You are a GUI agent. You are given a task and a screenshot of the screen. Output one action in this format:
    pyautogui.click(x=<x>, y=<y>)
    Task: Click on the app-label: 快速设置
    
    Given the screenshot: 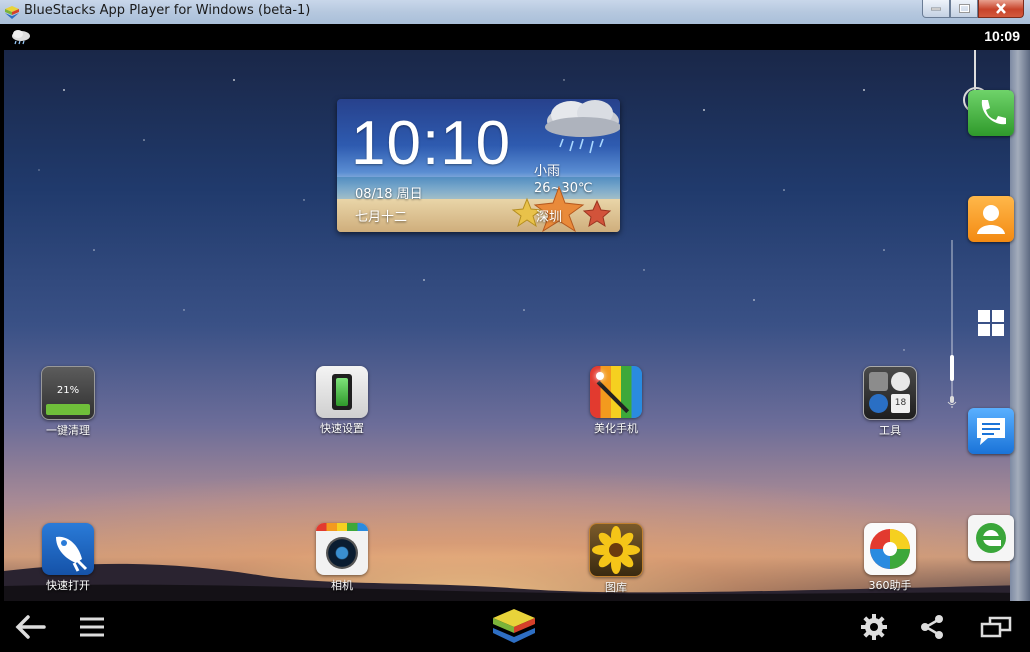 What is the action you would take?
    pyautogui.click(x=342, y=428)
    